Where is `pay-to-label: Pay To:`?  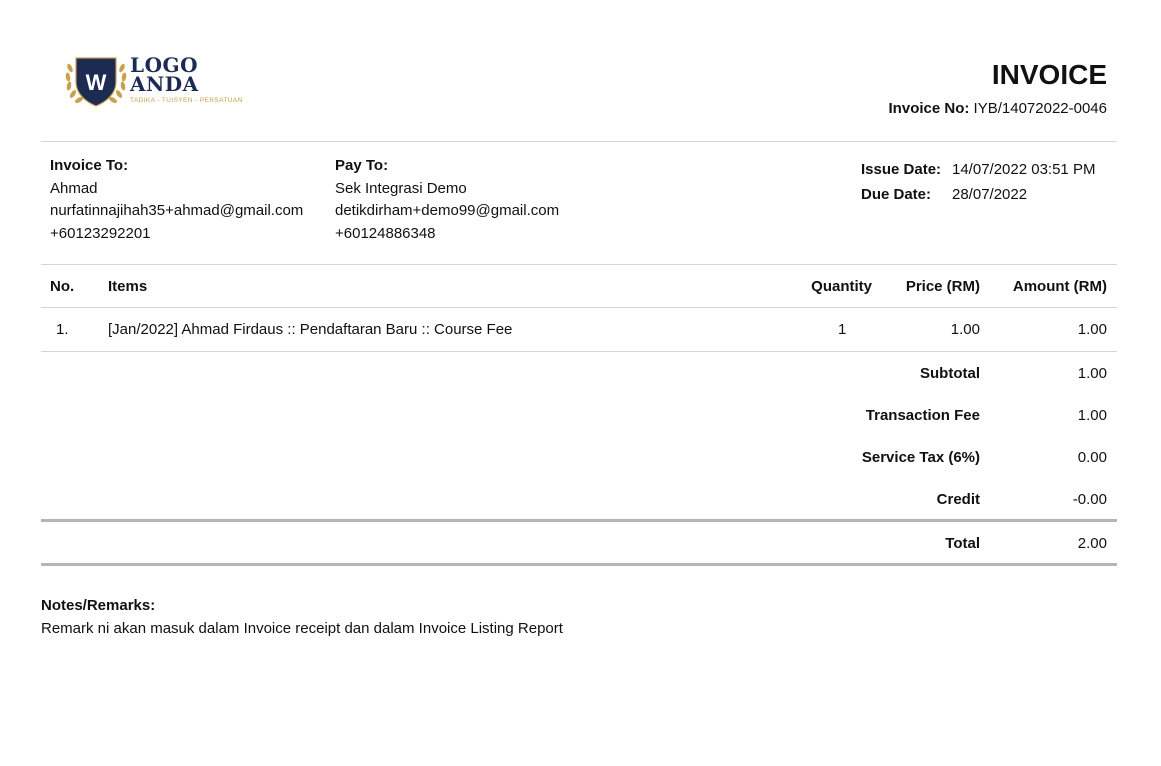
pay-to-label: Pay To: is located at coordinates (362, 165).